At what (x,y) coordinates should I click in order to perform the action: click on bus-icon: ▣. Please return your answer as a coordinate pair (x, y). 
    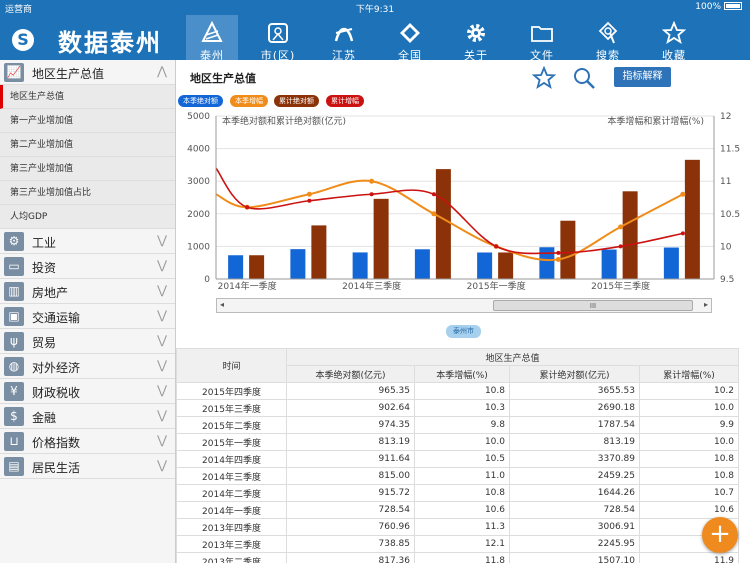
    Looking at the image, I should click on (14, 316).